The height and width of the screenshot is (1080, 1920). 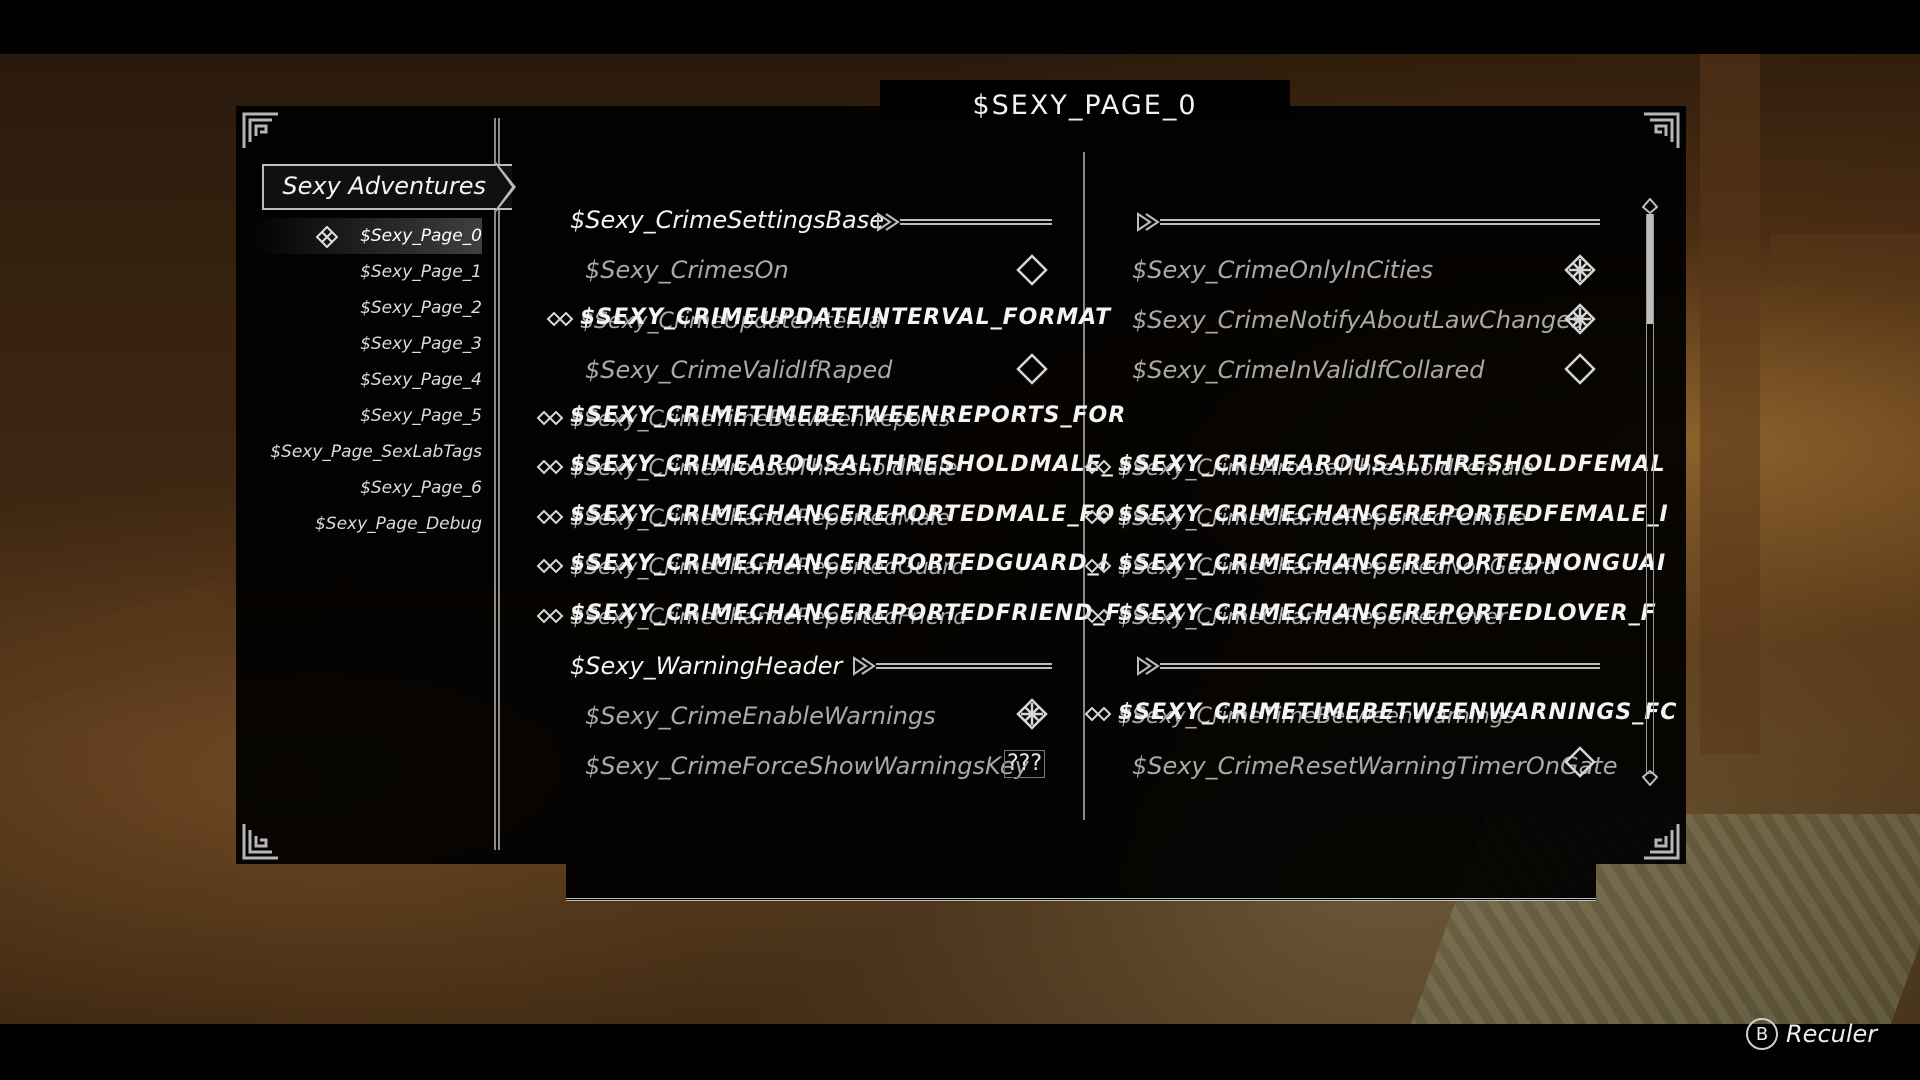 What do you see at coordinates (1580, 319) in the screenshot?
I see `toggle-notify-law-changes` at bounding box center [1580, 319].